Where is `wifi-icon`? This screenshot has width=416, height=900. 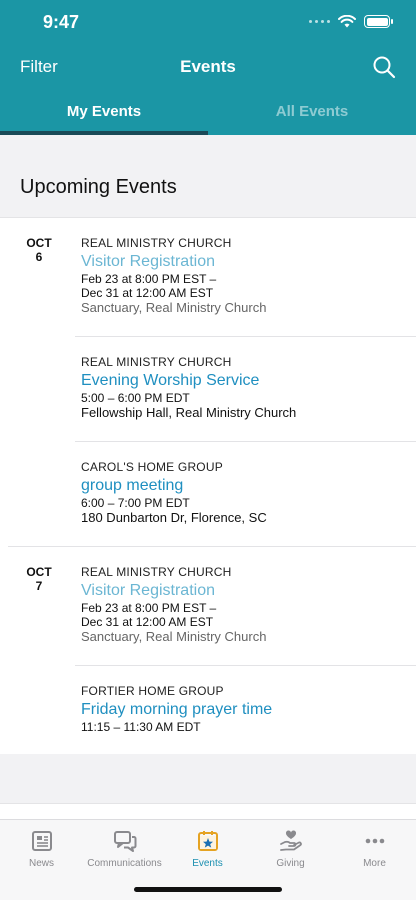 wifi-icon is located at coordinates (347, 21).